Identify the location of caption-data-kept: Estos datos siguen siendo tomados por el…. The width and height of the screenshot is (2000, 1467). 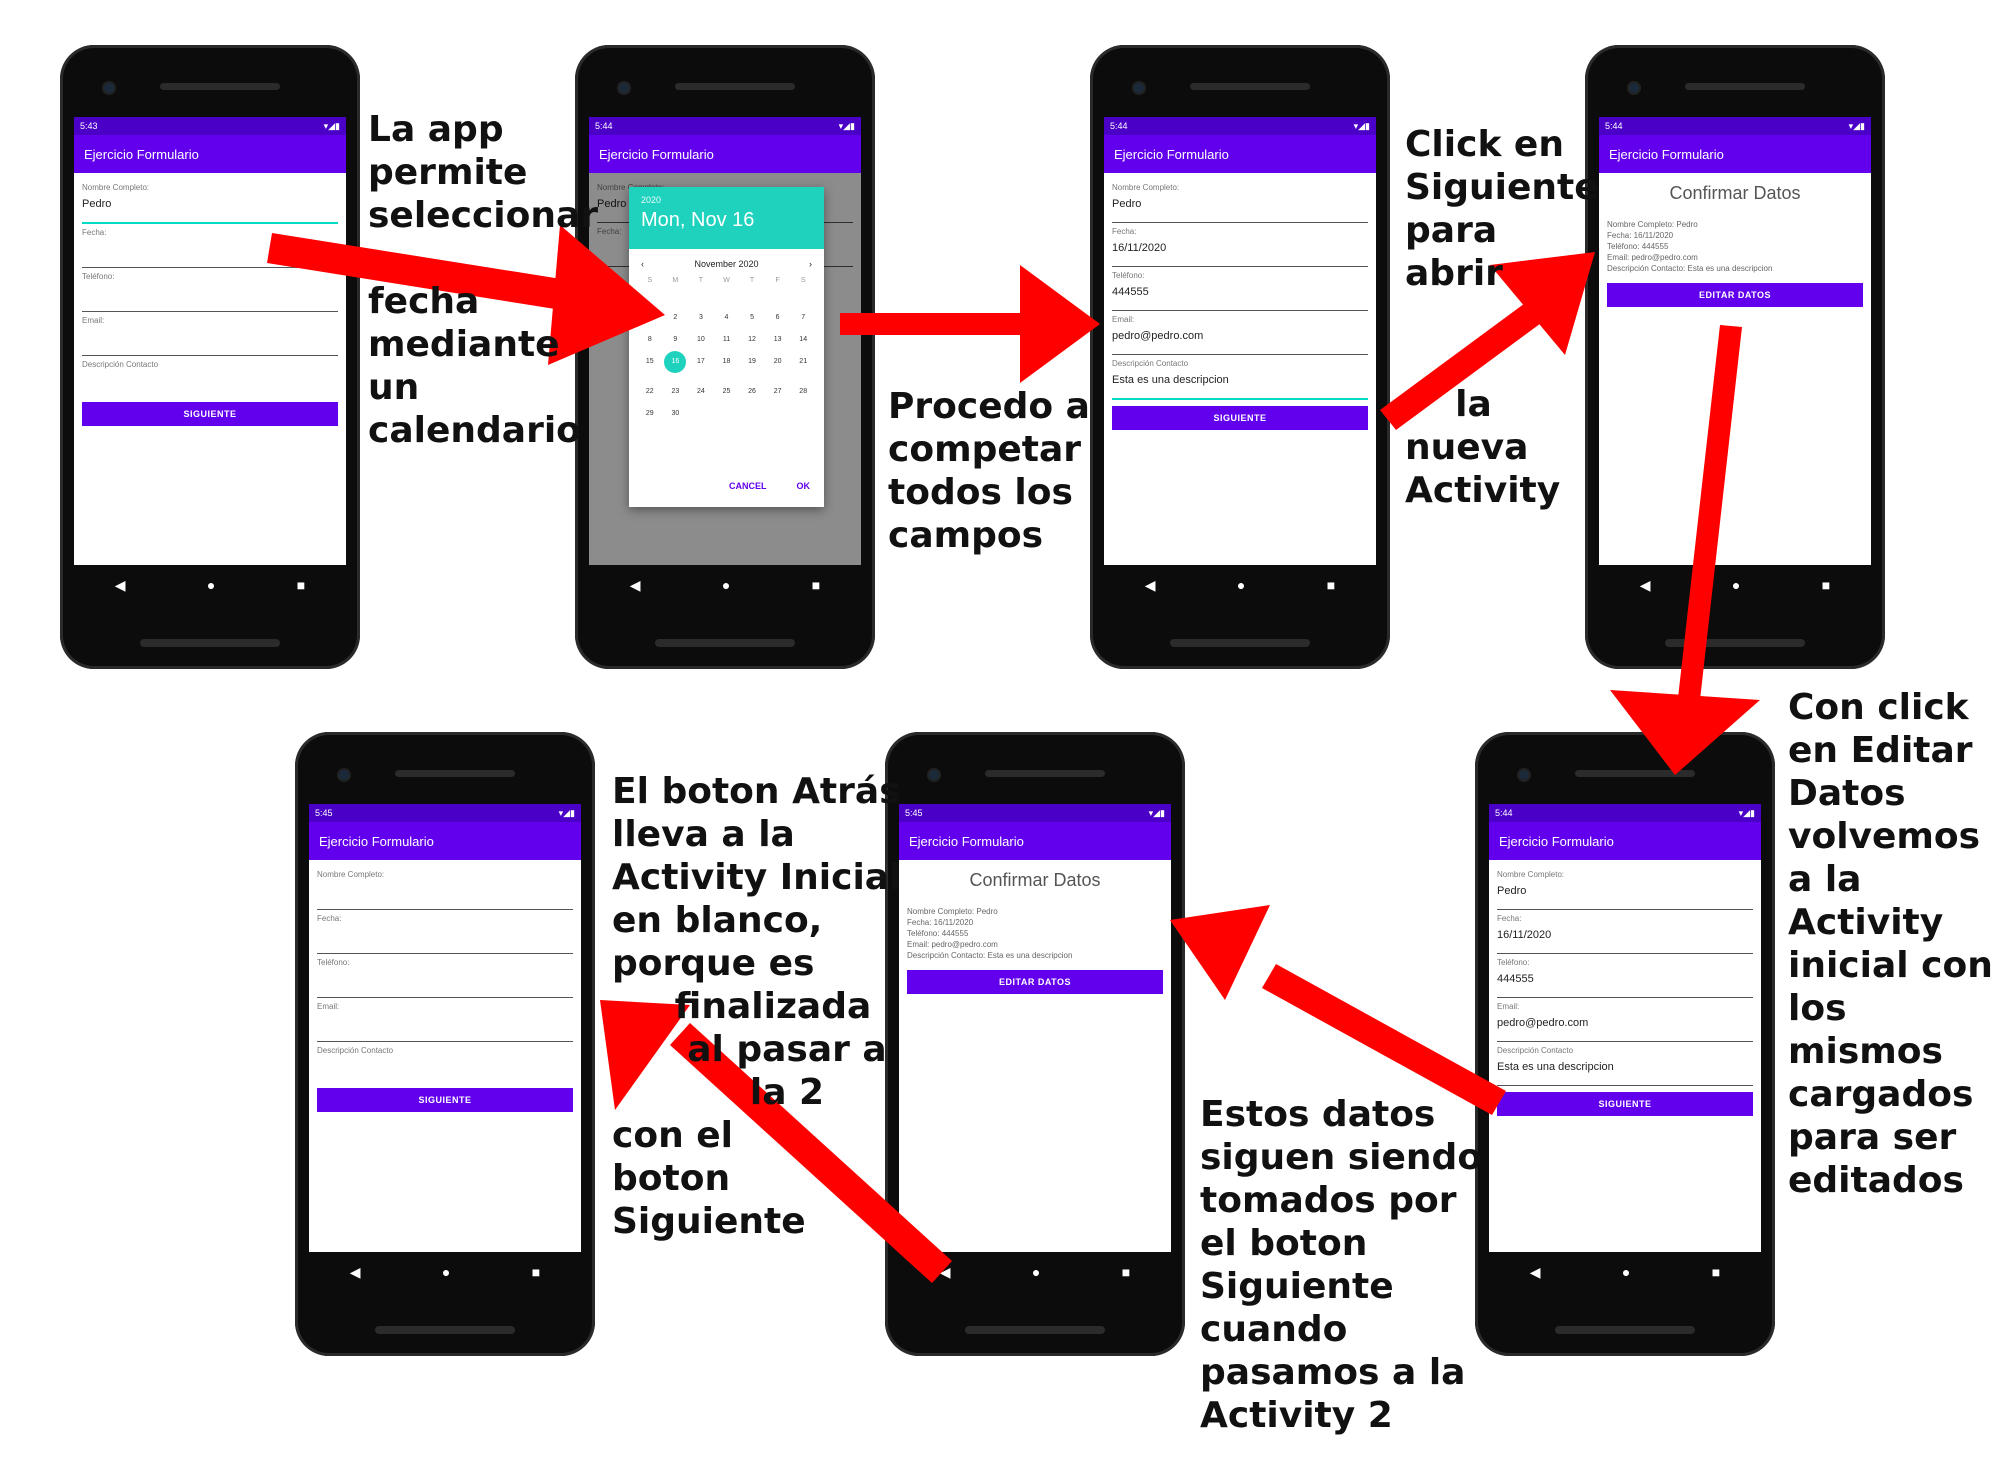
(1341, 1265).